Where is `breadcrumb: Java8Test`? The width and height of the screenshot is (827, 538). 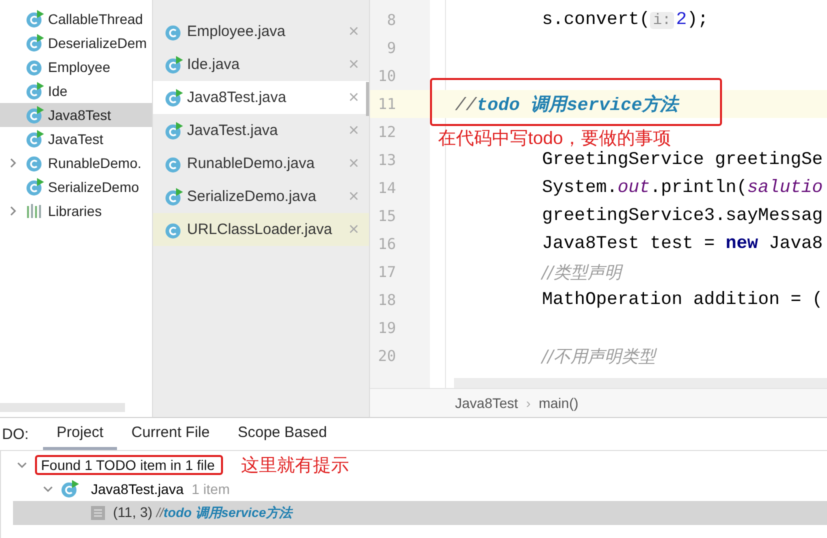 breadcrumb: Java8Test is located at coordinates (486, 403).